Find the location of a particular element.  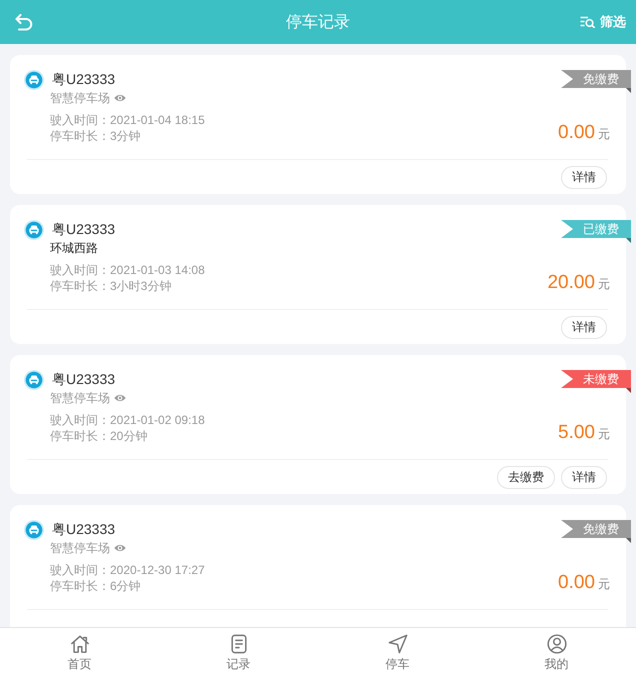

back-icon is located at coordinates (24, 22).